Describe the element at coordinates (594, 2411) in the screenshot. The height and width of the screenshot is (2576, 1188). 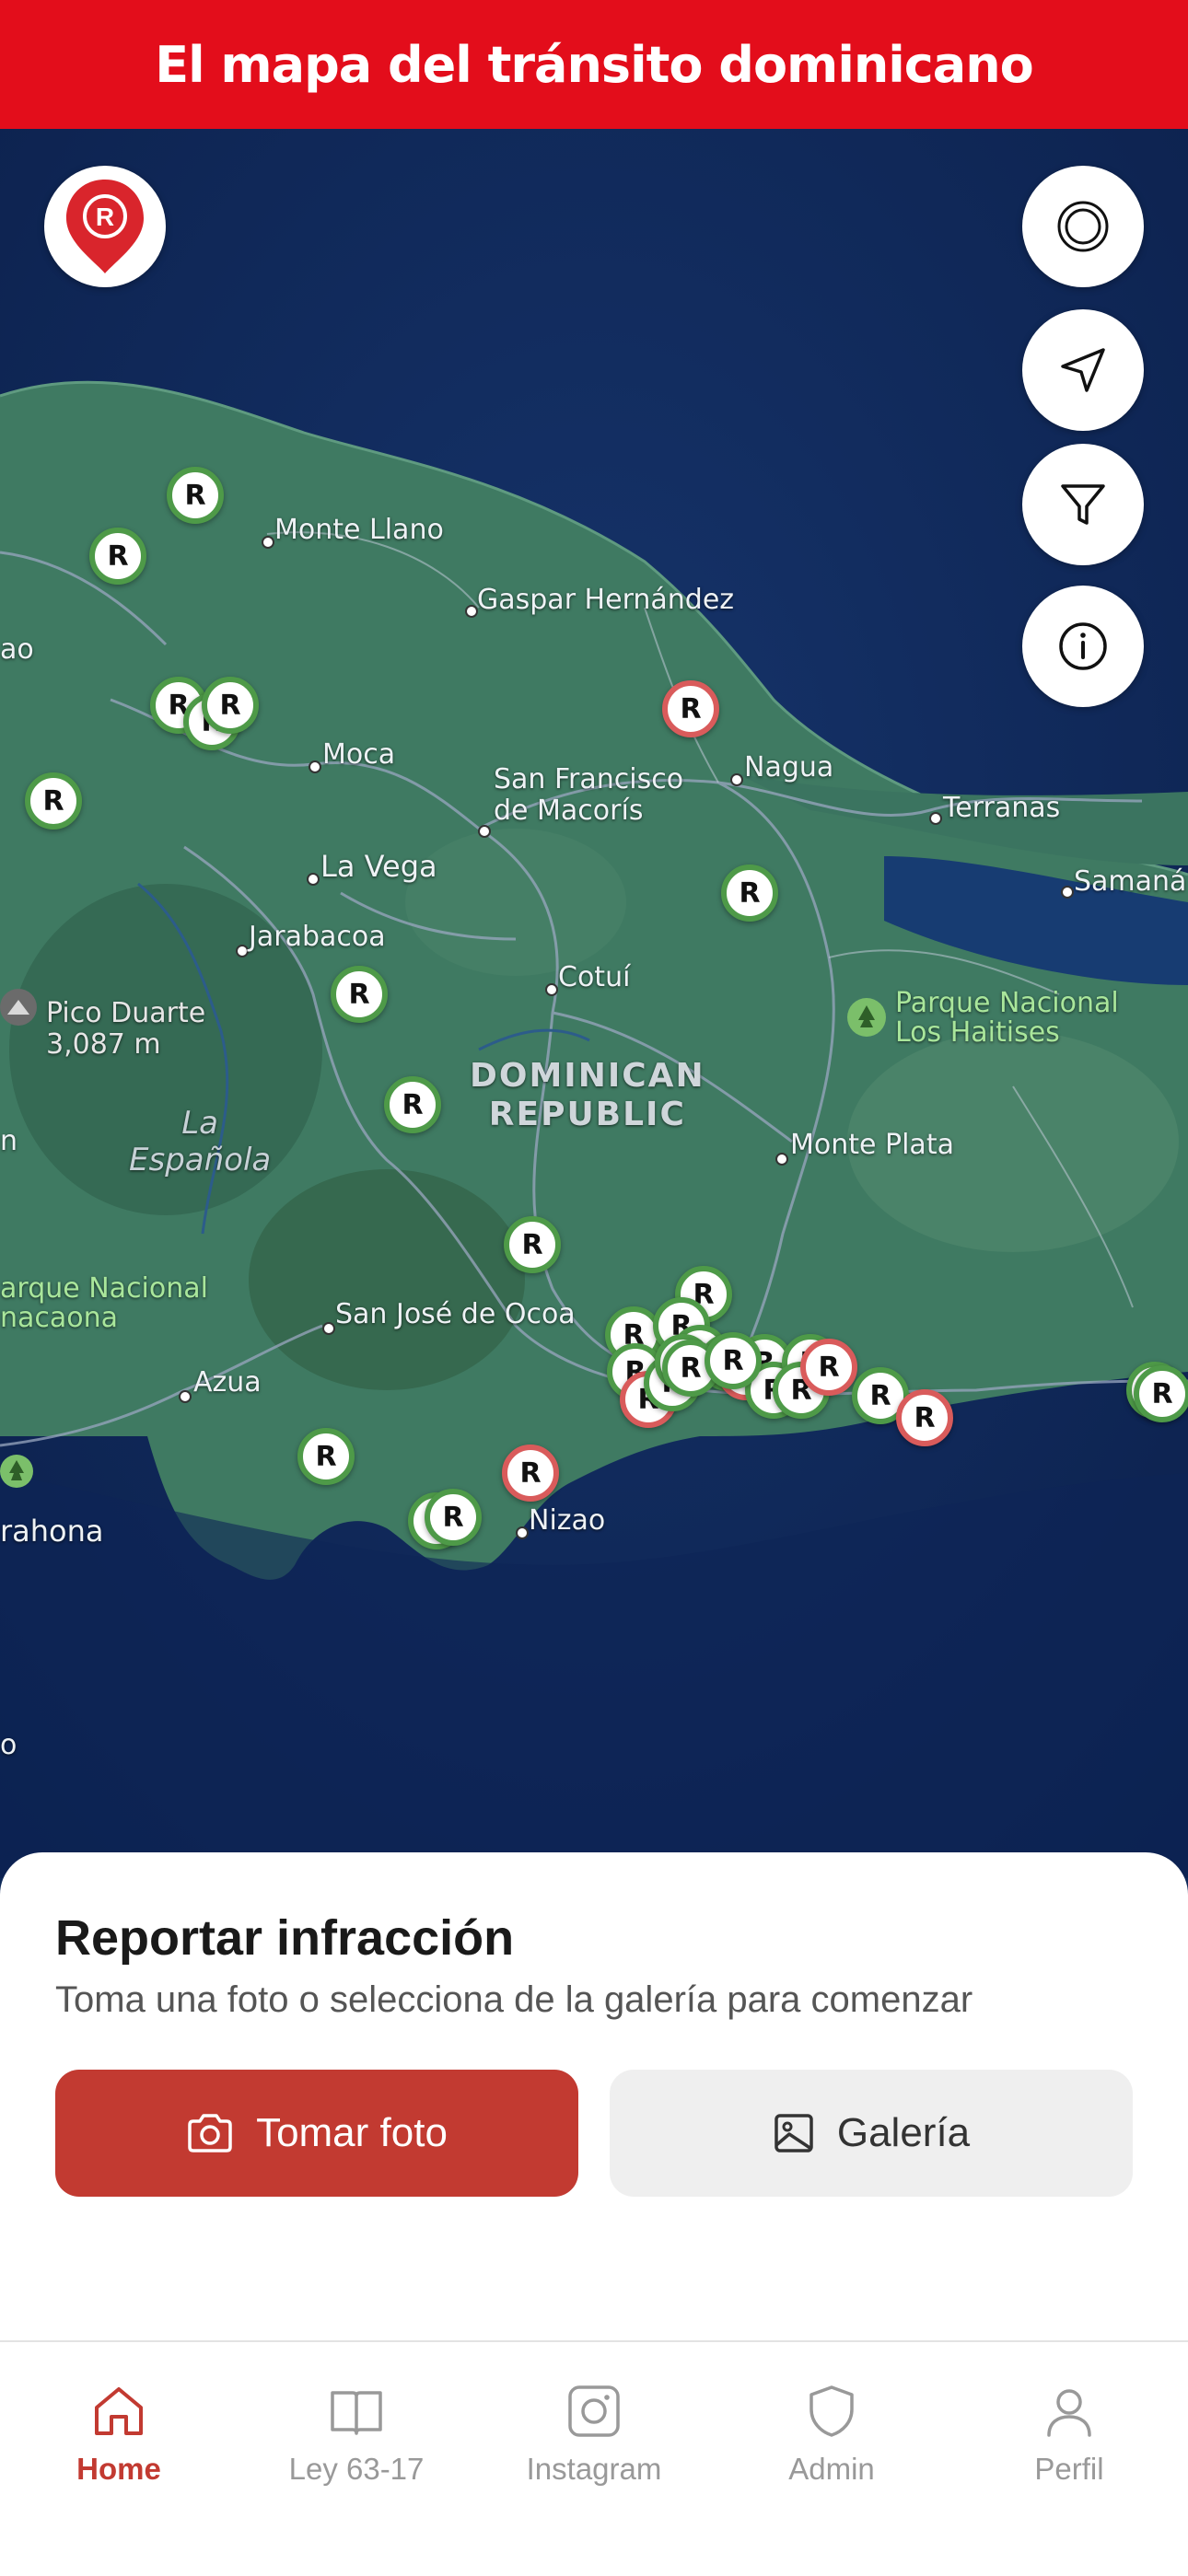
I see `instagram-icon` at that location.